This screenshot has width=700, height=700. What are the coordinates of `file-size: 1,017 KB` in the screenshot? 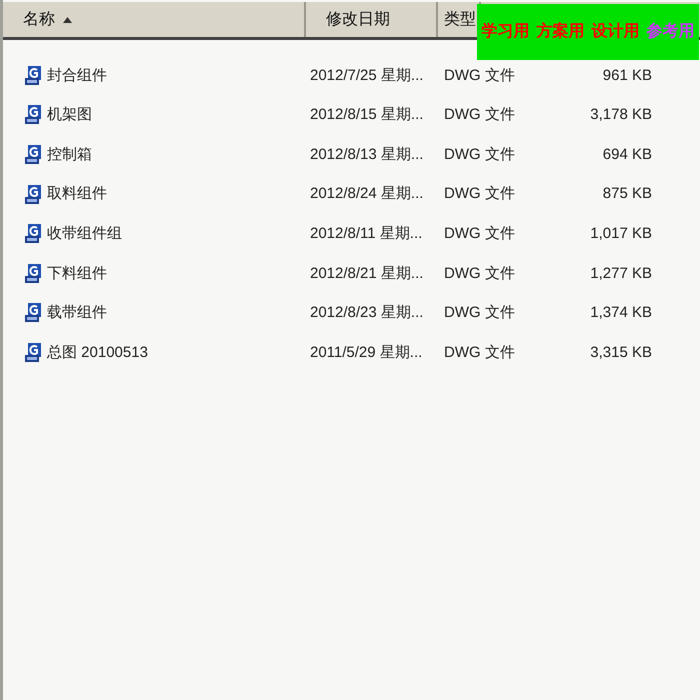 It's located at (620, 234).